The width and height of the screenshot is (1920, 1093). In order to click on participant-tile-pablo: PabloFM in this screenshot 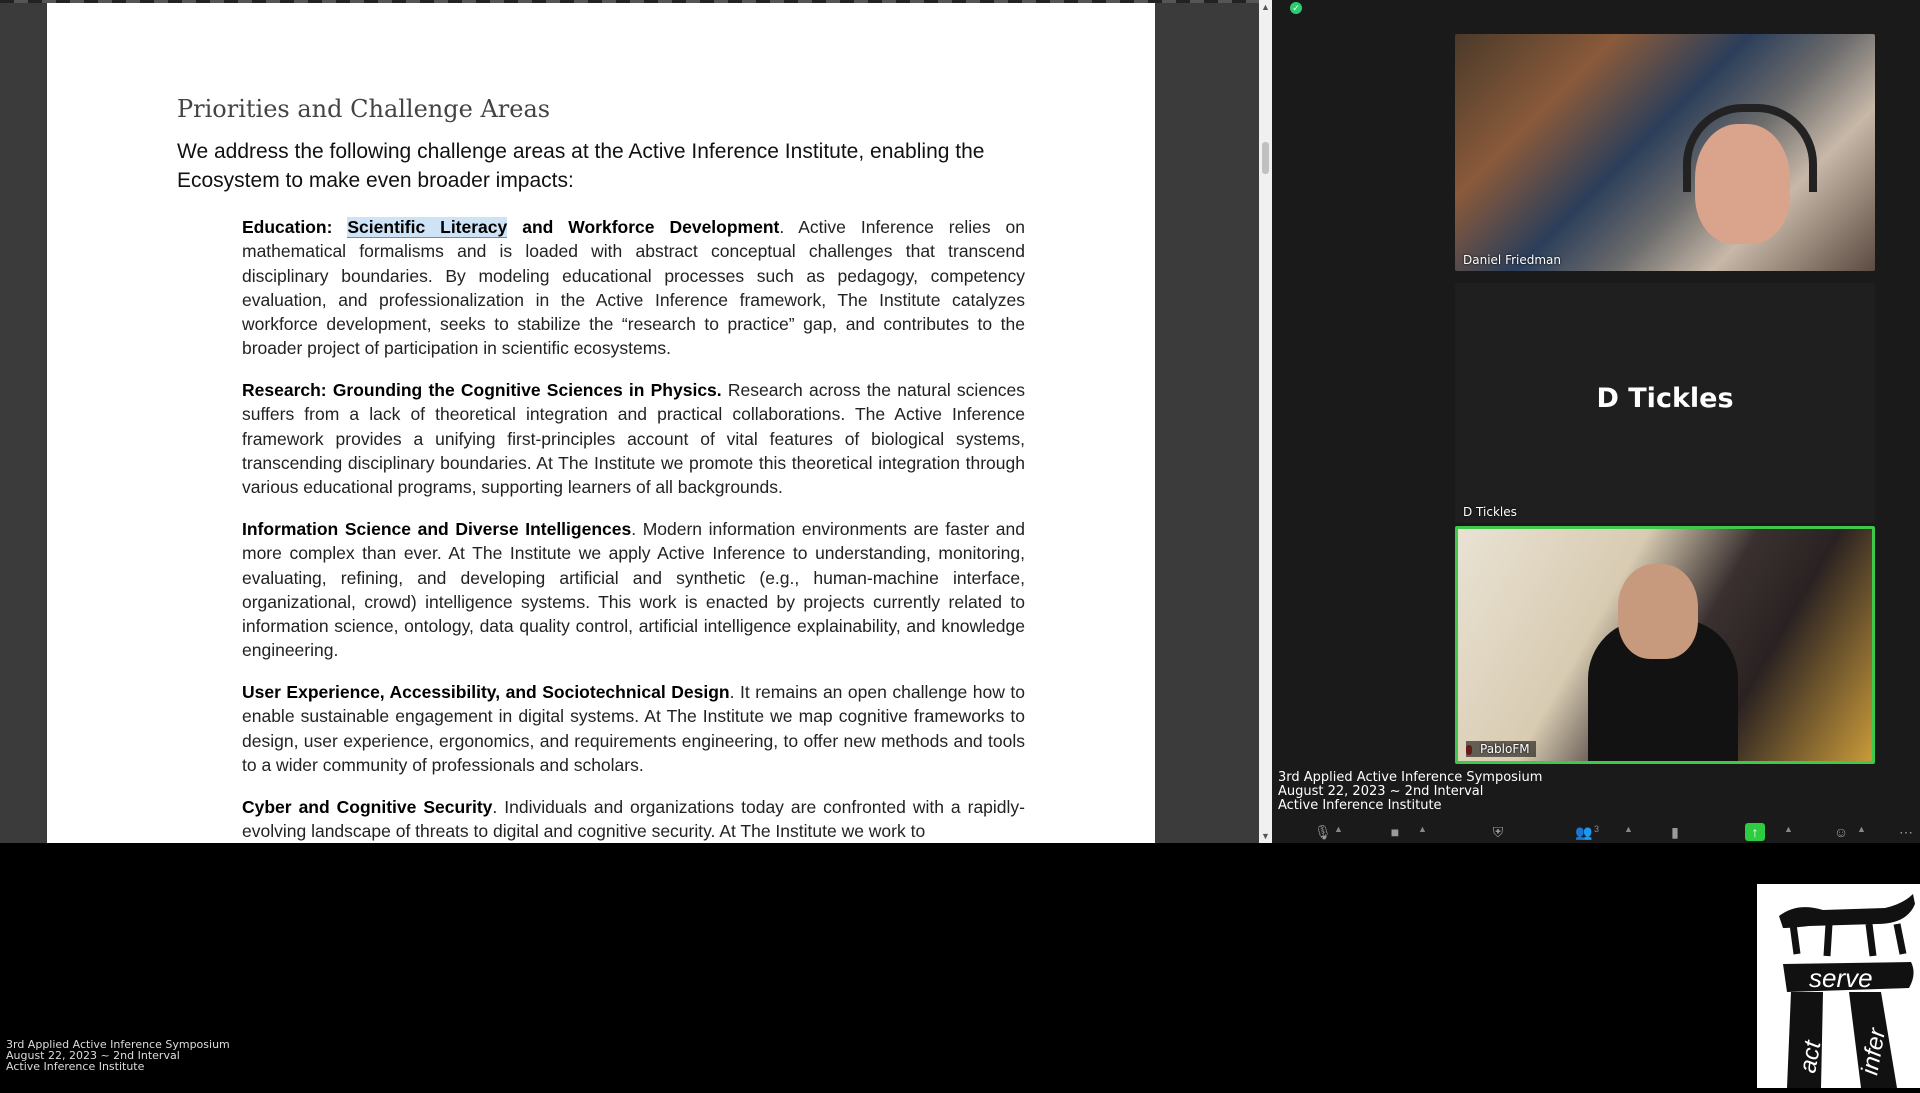, I will do `click(1665, 645)`.